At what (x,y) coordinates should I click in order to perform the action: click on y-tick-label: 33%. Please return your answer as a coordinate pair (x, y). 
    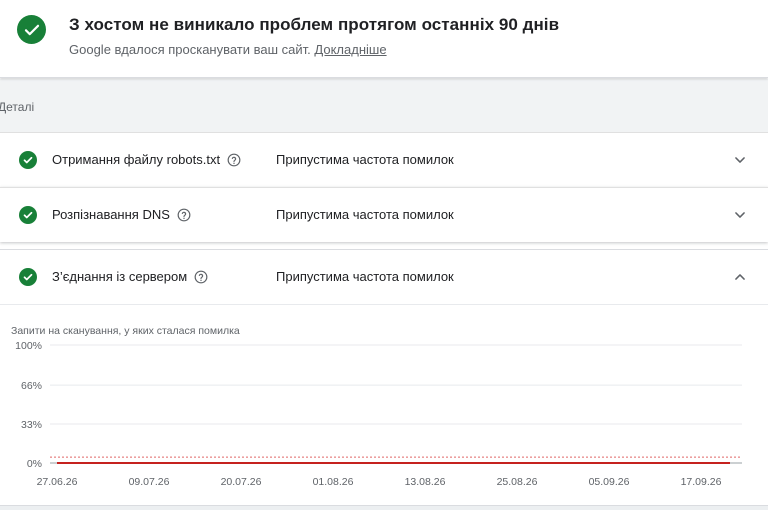
    Looking at the image, I should click on (31, 425).